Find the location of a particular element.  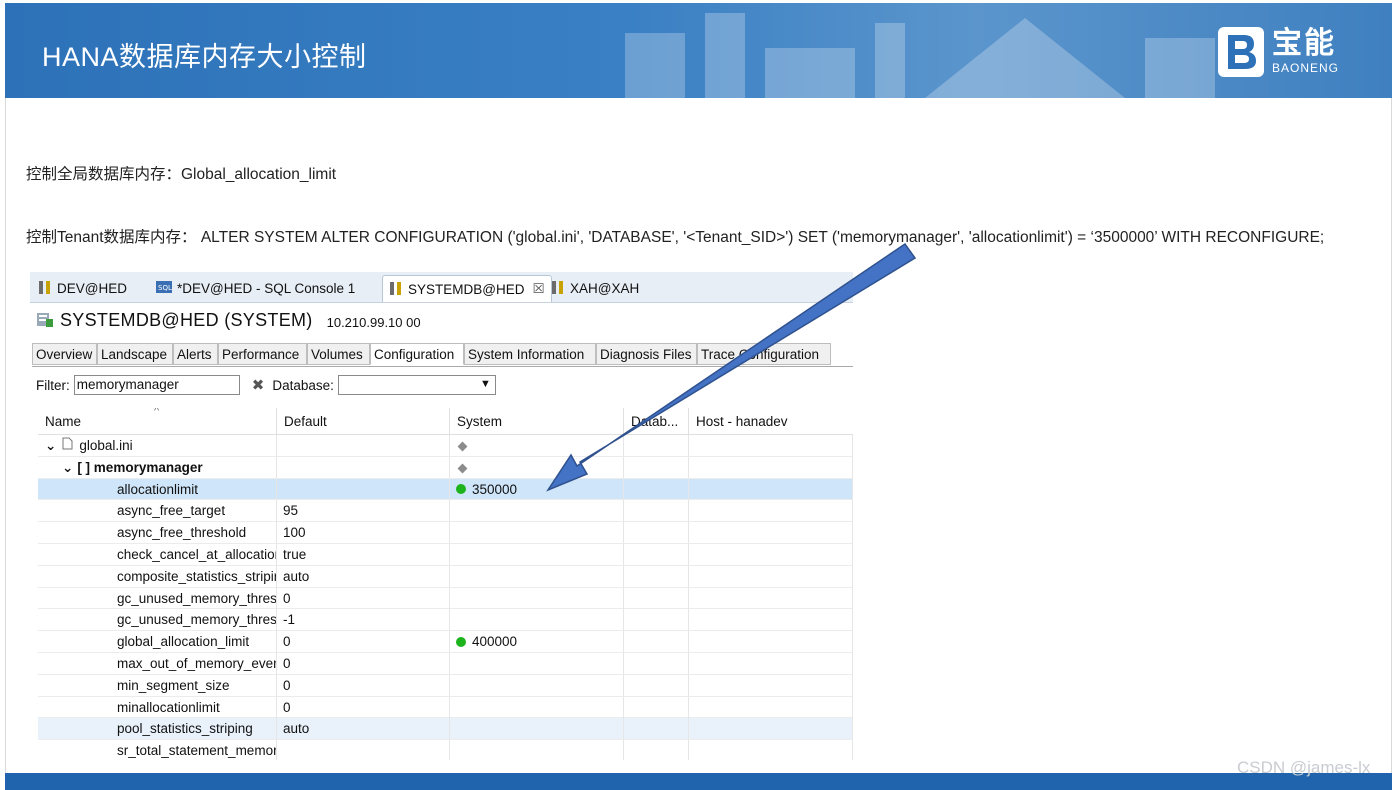

table-row: minallocationlimit 0 is located at coordinates (445, 707).